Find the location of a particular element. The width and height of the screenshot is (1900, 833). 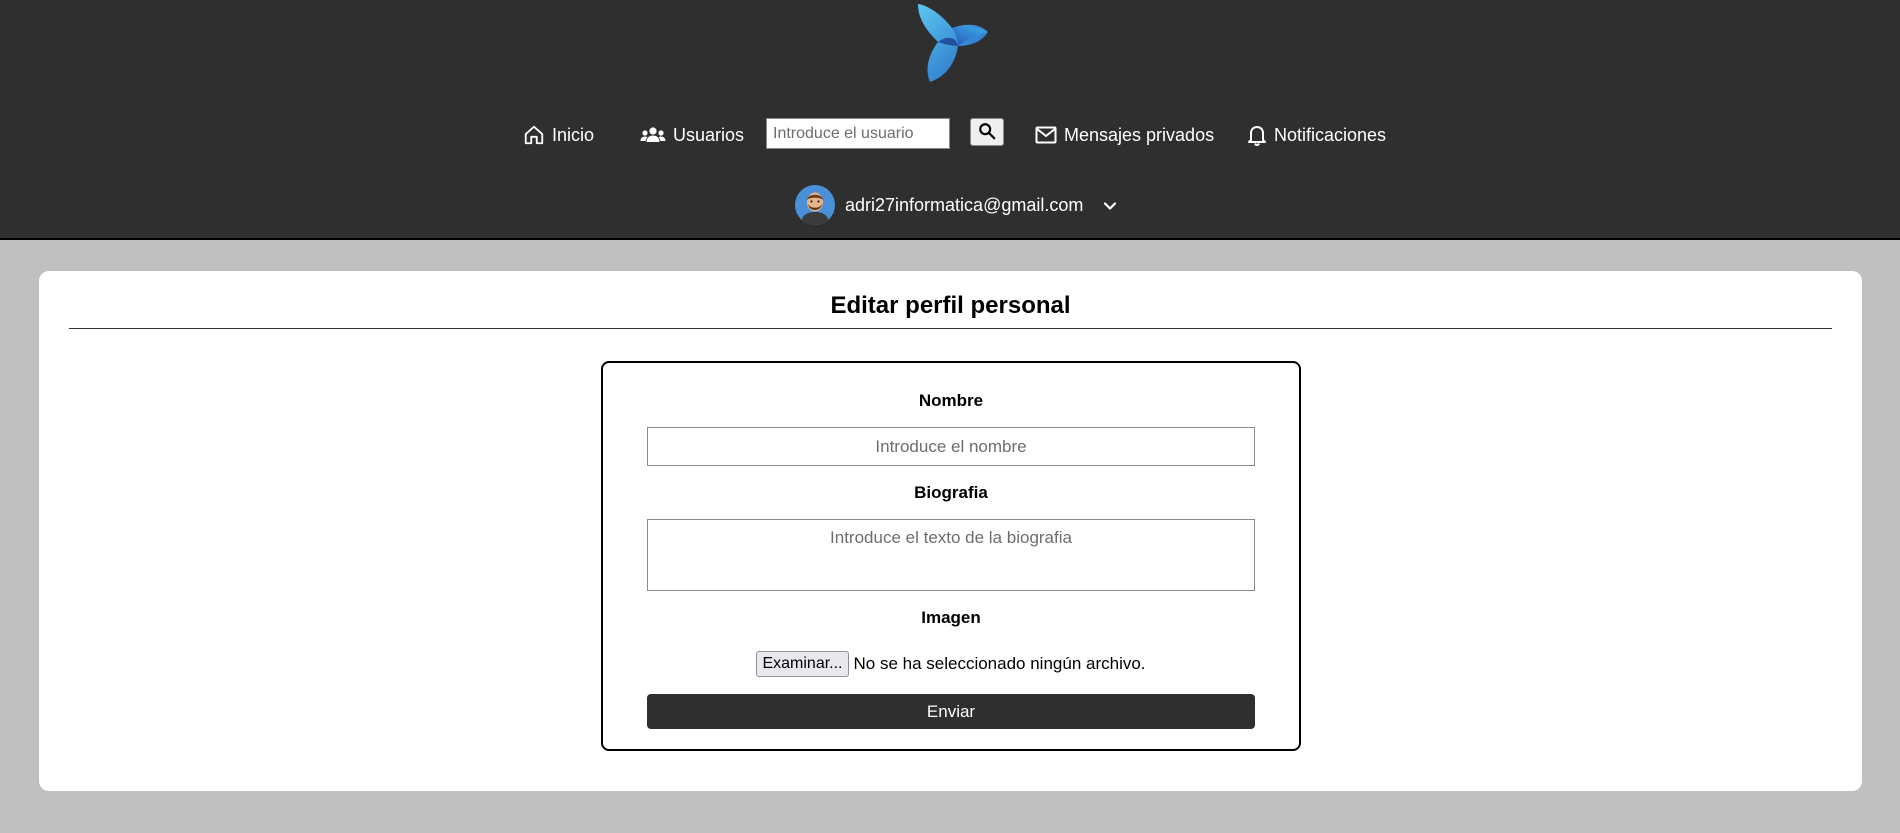

nav-users: Usuarios is located at coordinates (692, 135).